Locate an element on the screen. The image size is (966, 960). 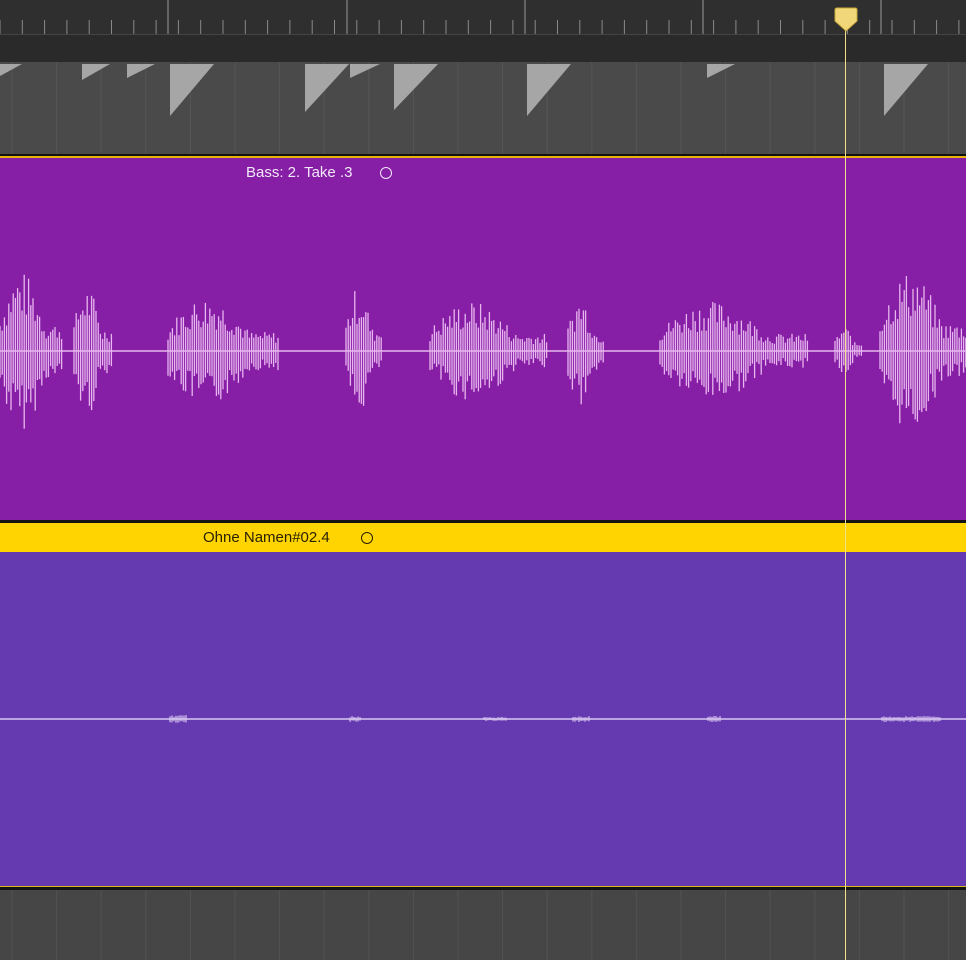
region-header-ohne: Ohne Namen#02.4 is located at coordinates (483, 537).